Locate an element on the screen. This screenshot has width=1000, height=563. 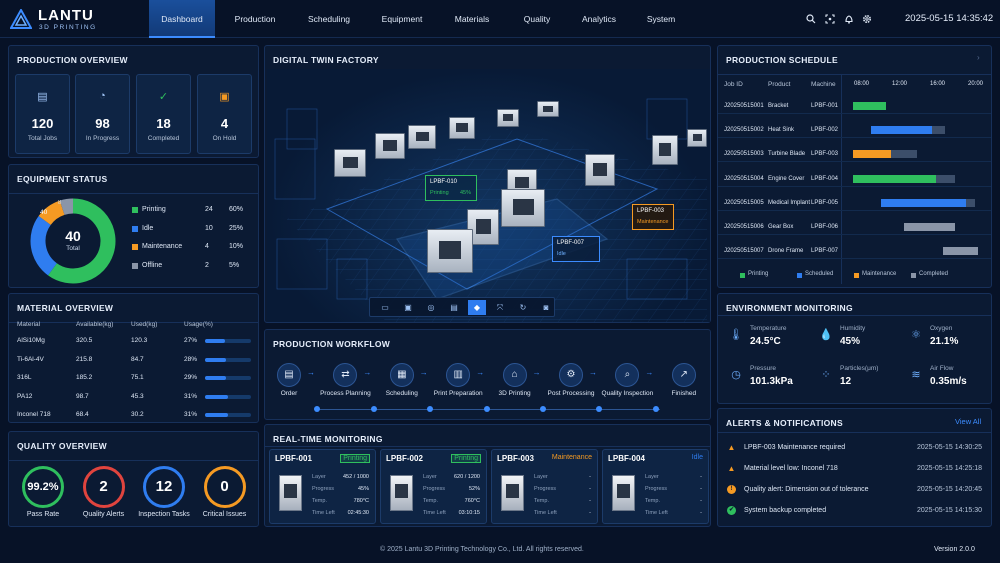
env-label: Humidity is located at coordinates (853, 328).